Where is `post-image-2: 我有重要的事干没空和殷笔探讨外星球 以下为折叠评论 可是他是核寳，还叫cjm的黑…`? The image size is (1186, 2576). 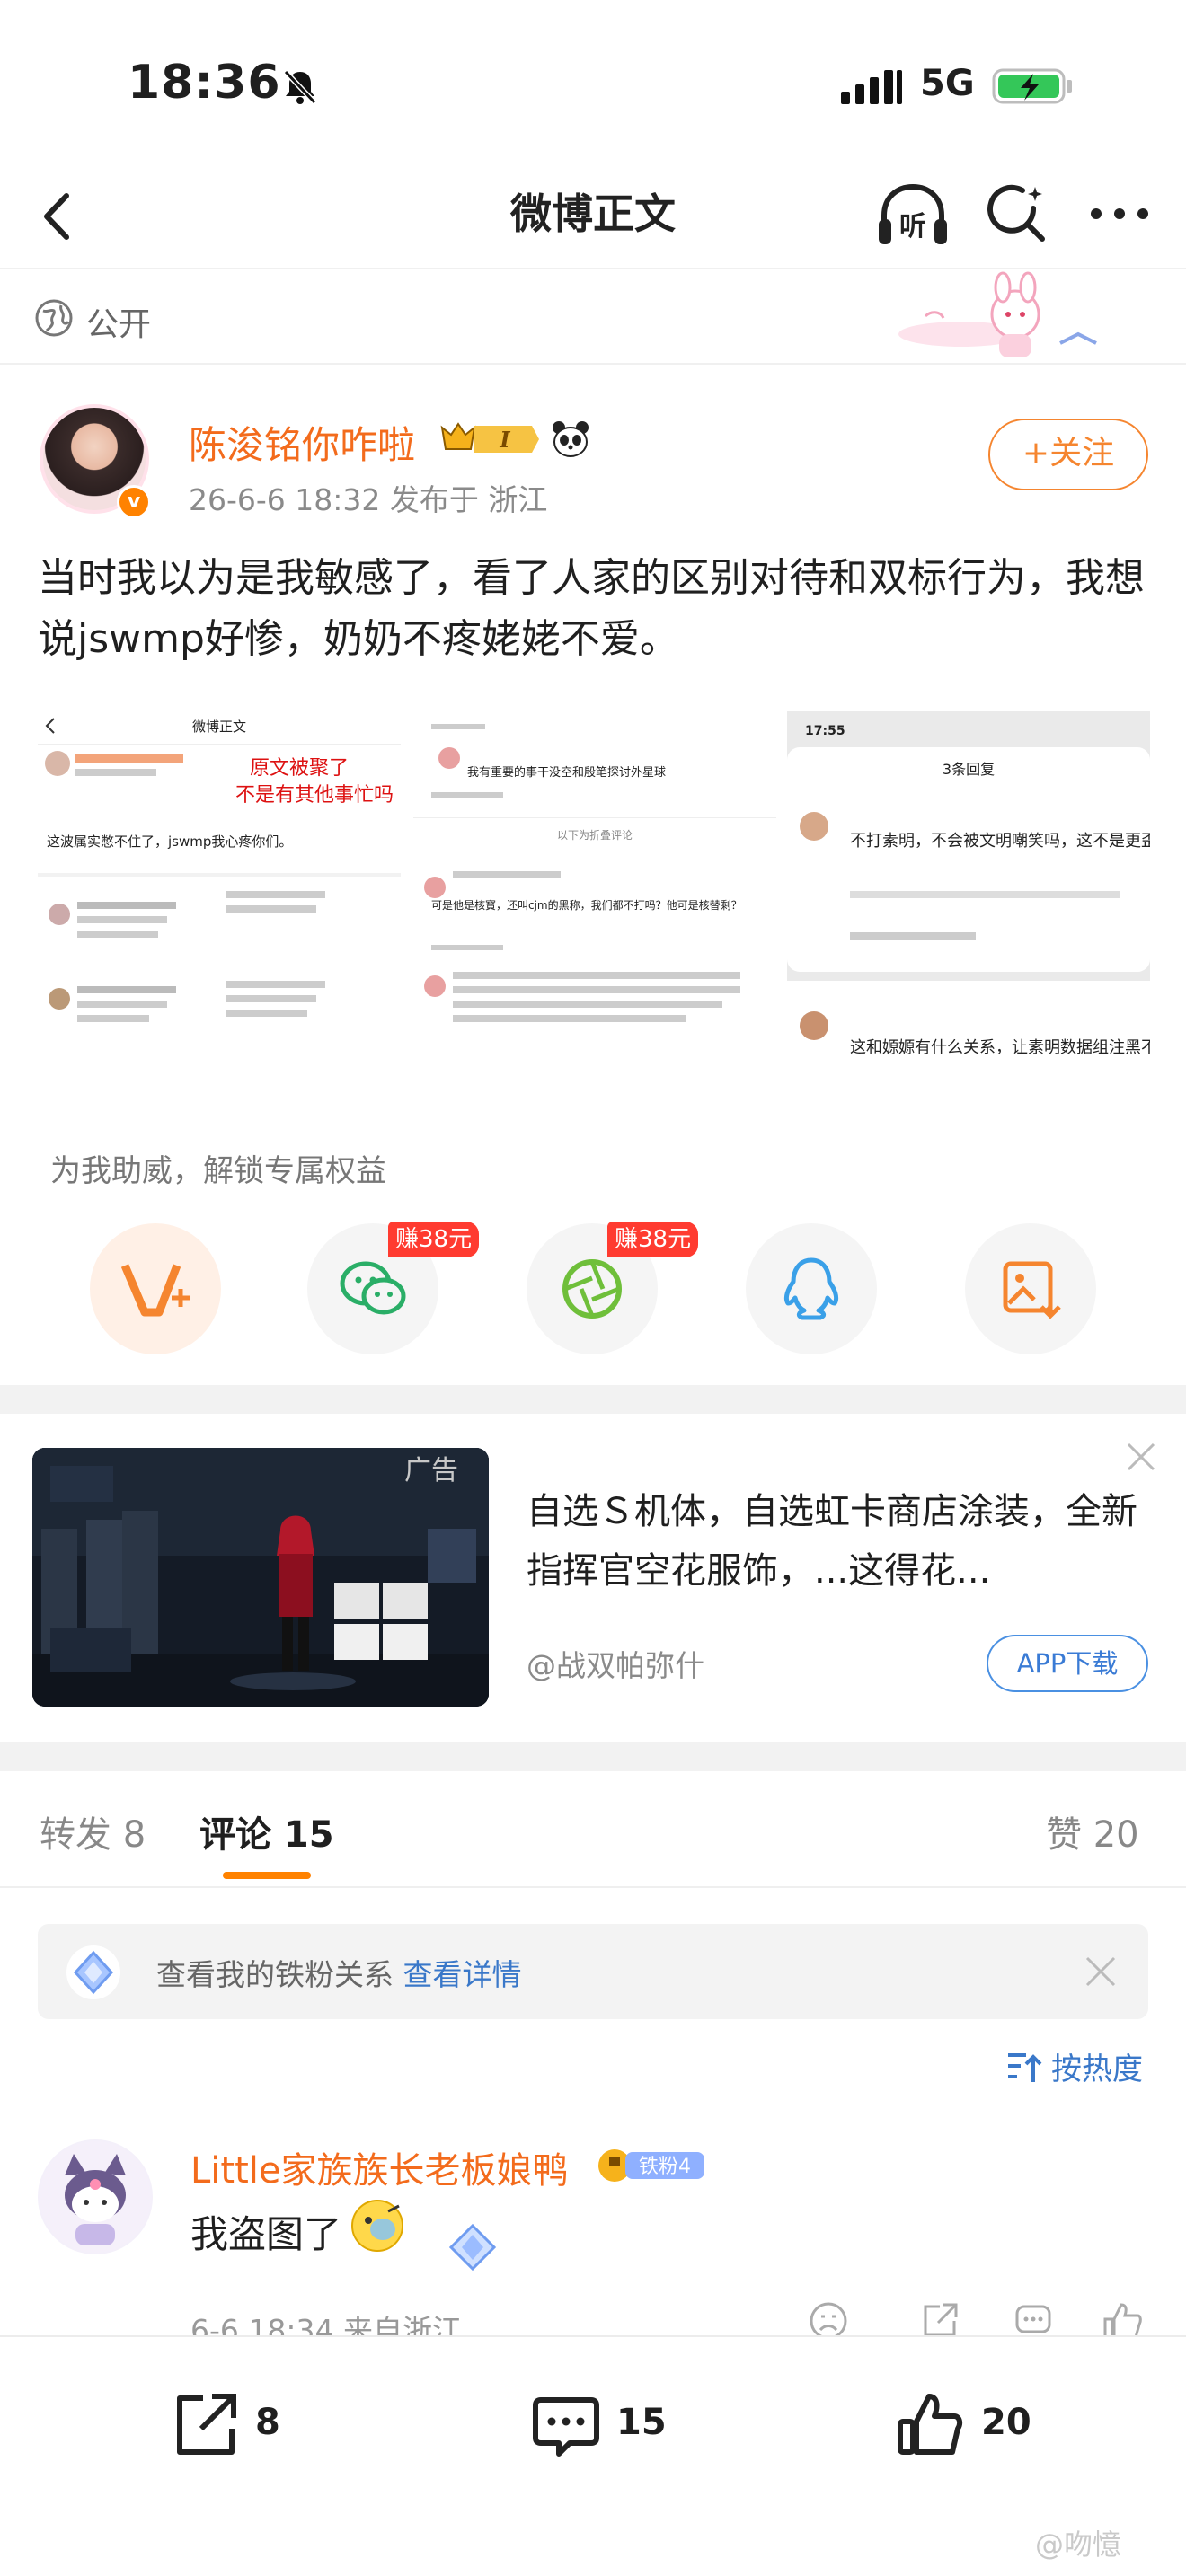
post-image-2: 我有重要的事干没空和殷笔探讨外星球 以下为折叠评论 可是他是核寳，还叫cjm的黑… is located at coordinates (594, 892).